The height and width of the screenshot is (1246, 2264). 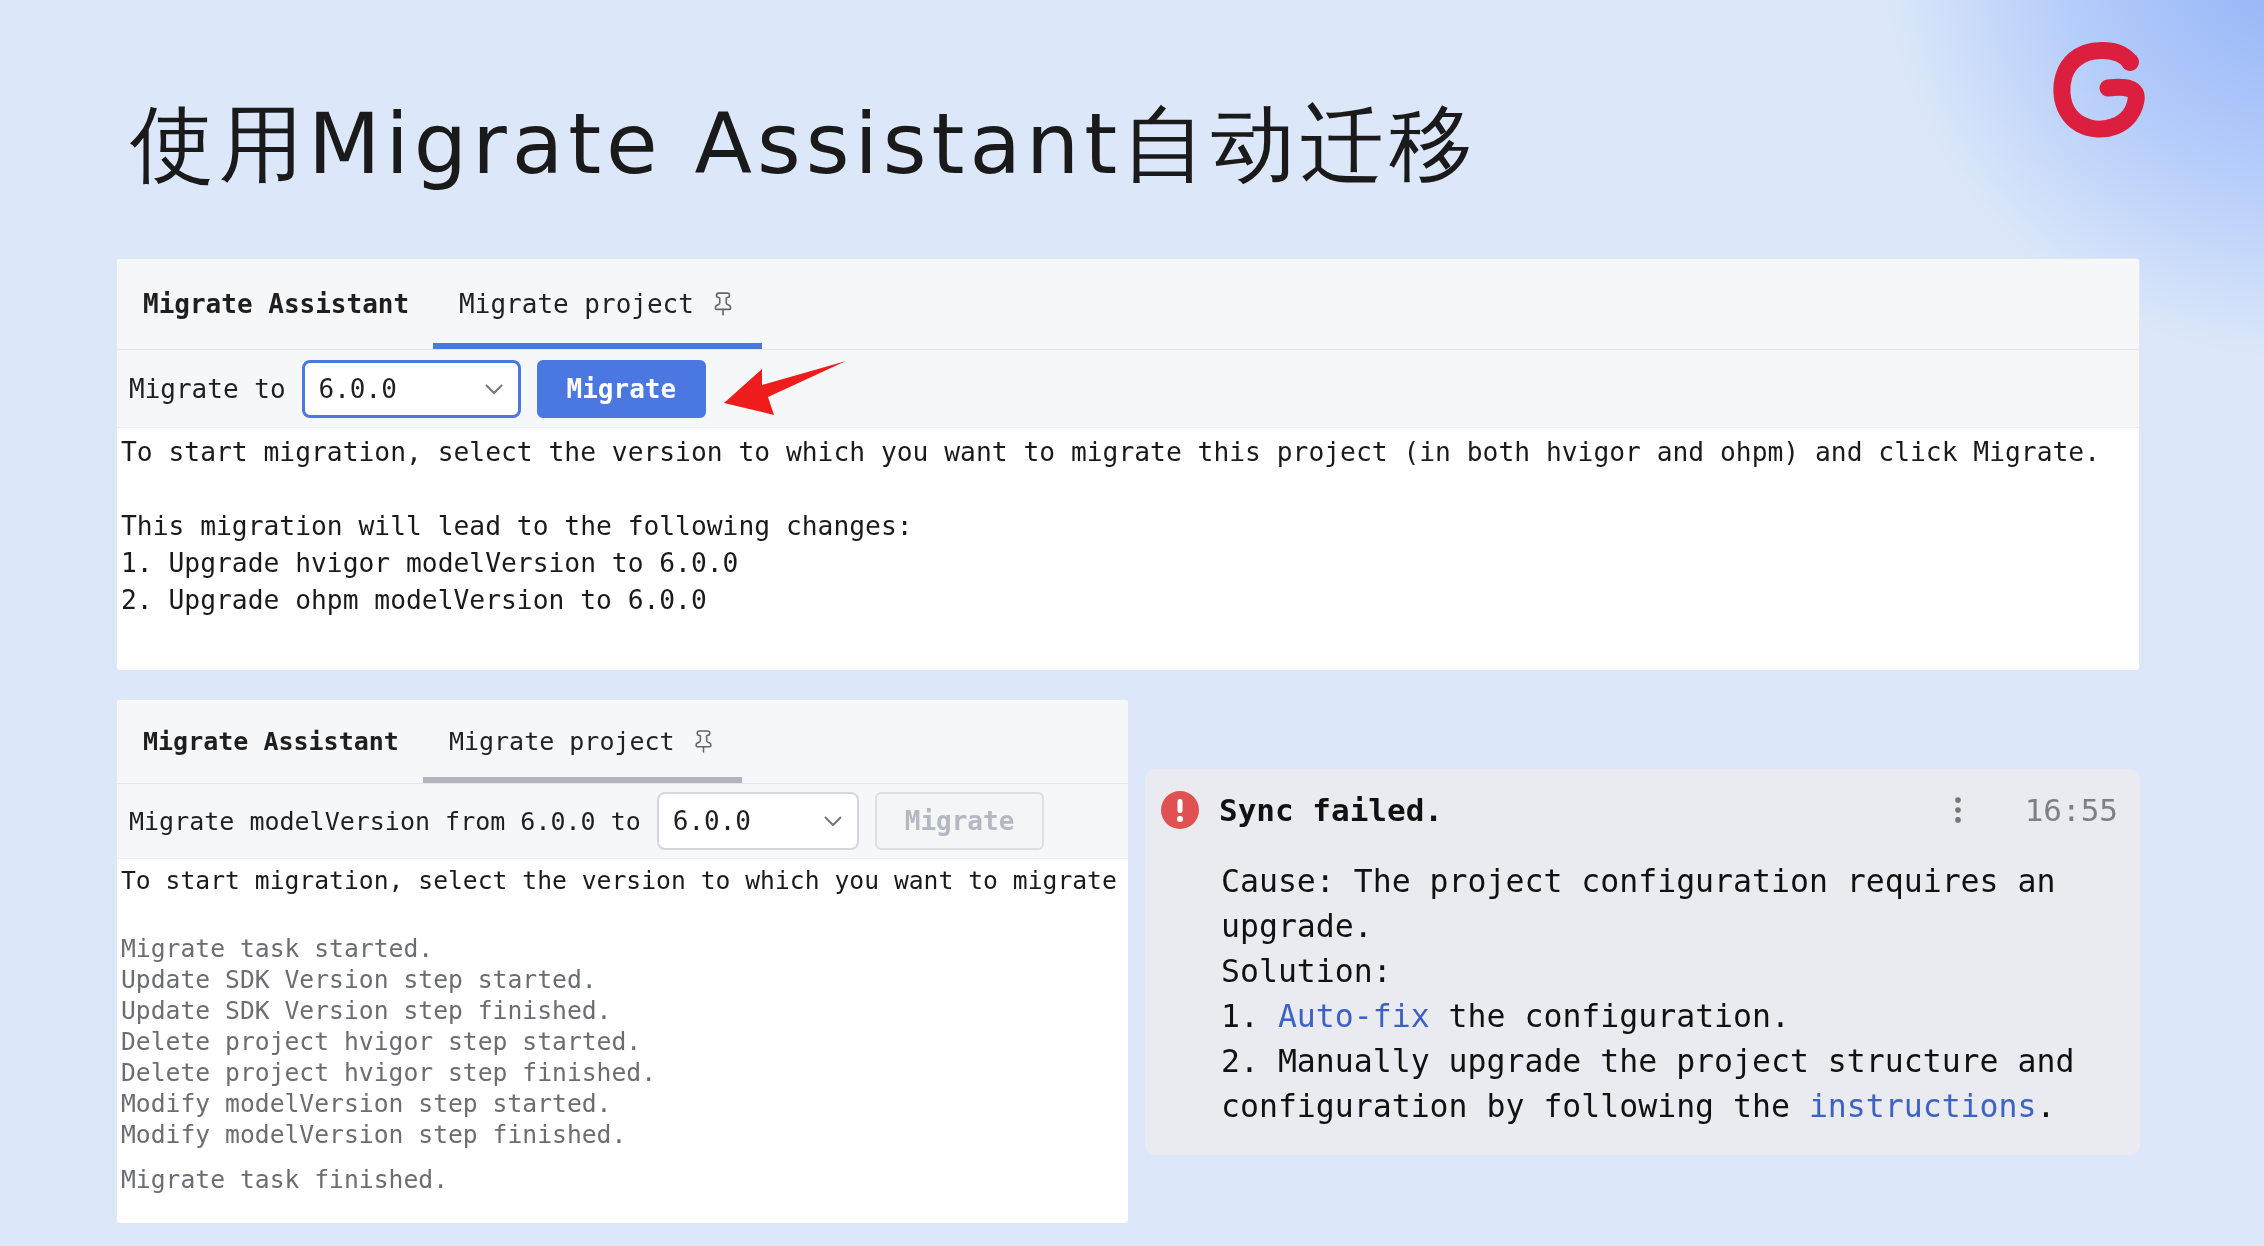 I want to click on slide-title: 使用Migrate Assistant自动迁移, so click(x=804, y=144).